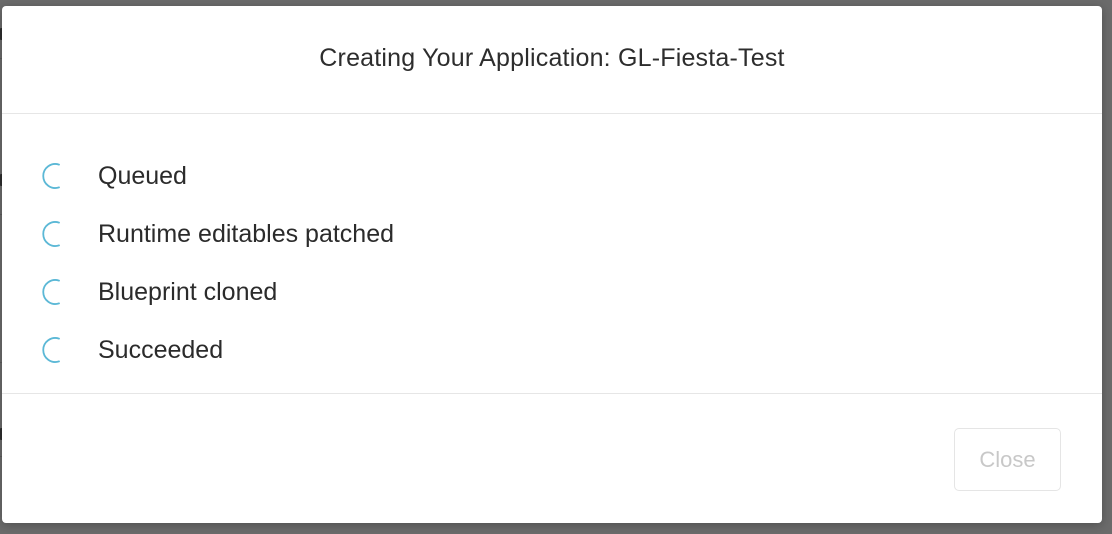 This screenshot has width=1112, height=534. I want to click on progress-step-succeeded: Succeeded, so click(552, 350).